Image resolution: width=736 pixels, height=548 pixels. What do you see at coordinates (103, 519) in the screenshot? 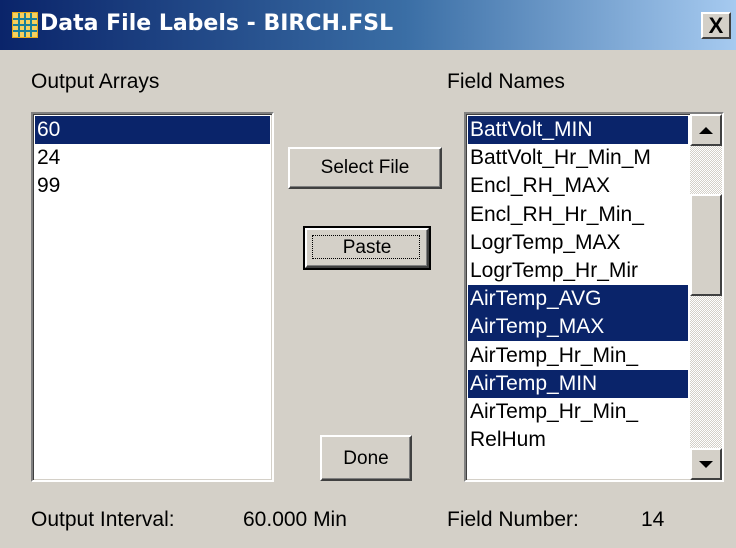
I see `output-interval-label: Output Interval:` at bounding box center [103, 519].